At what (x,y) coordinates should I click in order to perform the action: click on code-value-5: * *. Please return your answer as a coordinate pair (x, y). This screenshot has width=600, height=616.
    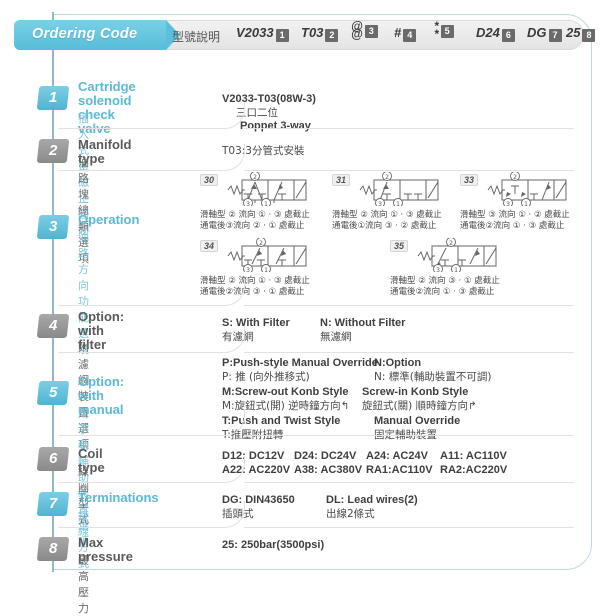
    Looking at the image, I should click on (436, 29).